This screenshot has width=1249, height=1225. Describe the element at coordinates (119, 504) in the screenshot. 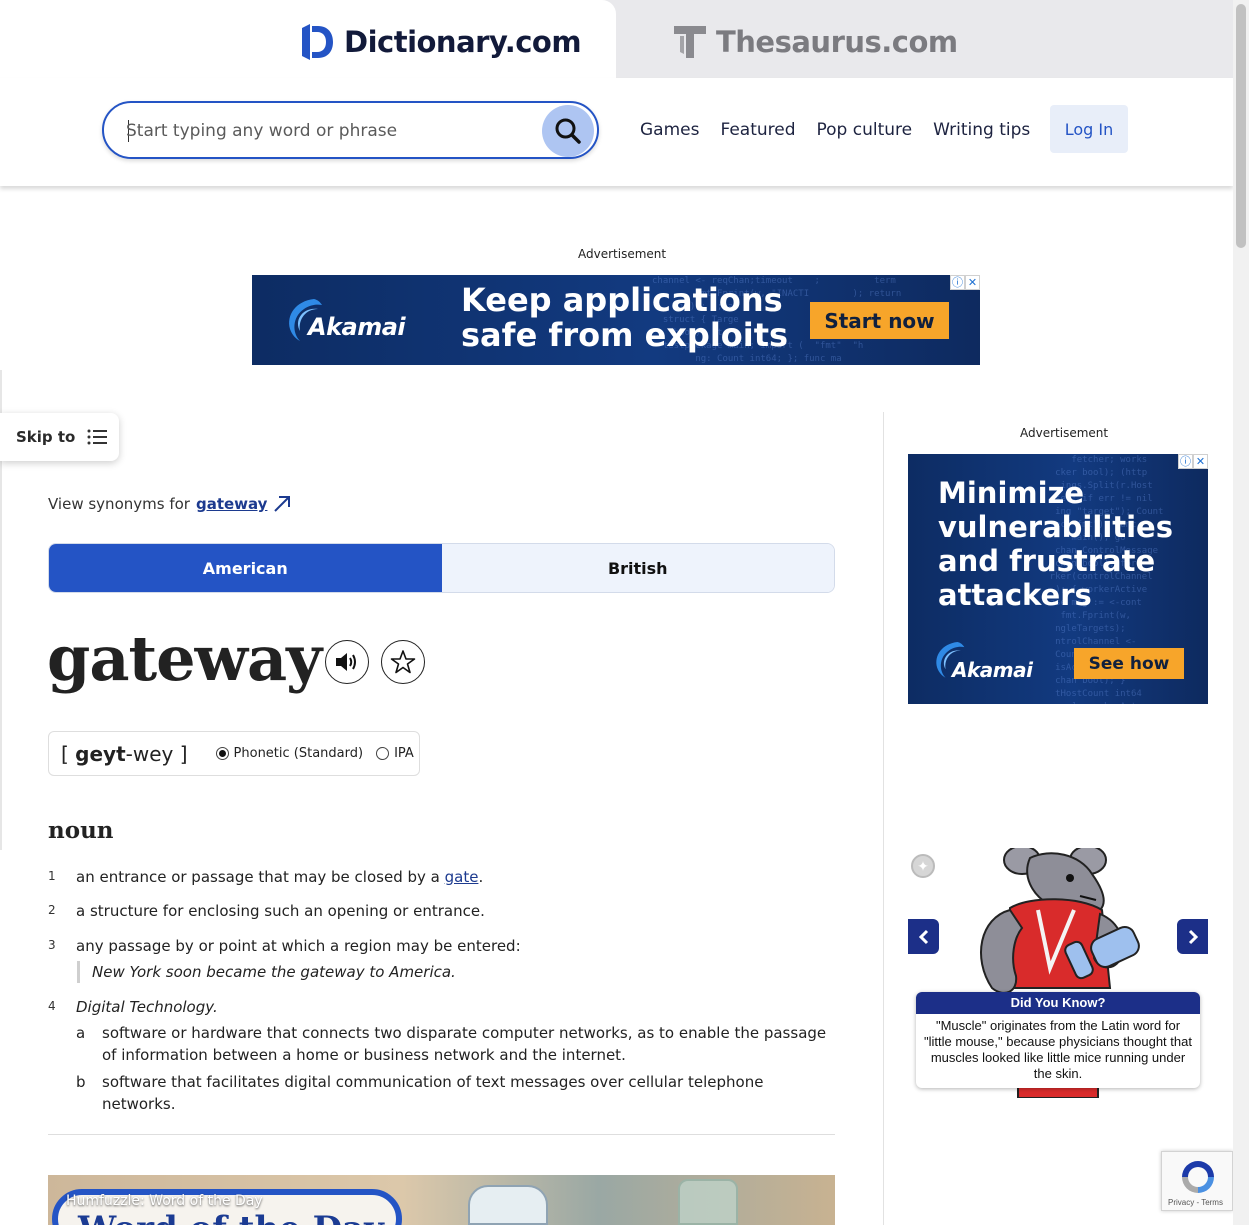

I see `view-synonyms-prefix: View synonyms for` at that location.